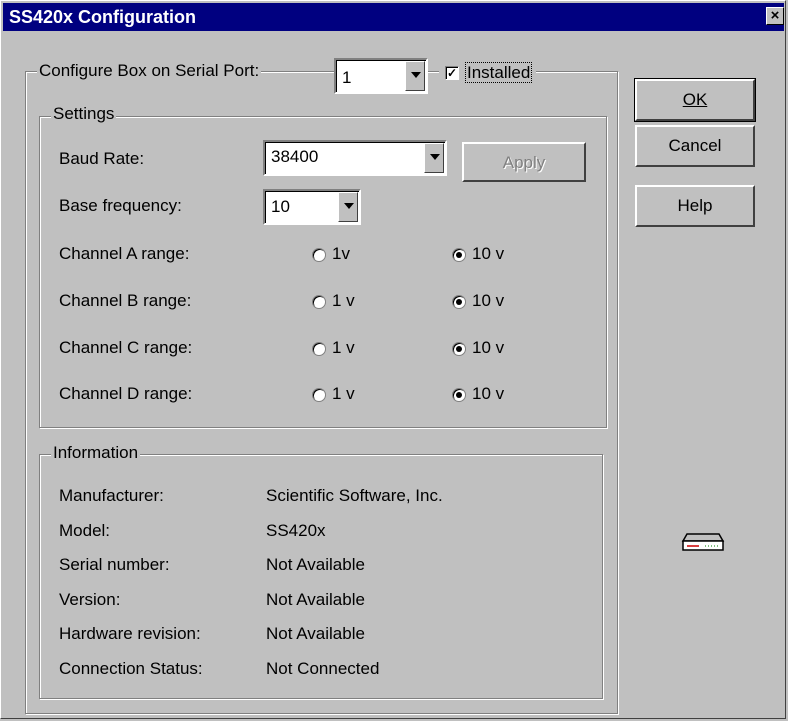 Image resolution: width=788 pixels, height=721 pixels. What do you see at coordinates (343, 301) in the screenshot?
I see `channel-b-1v-label: 1 v` at bounding box center [343, 301].